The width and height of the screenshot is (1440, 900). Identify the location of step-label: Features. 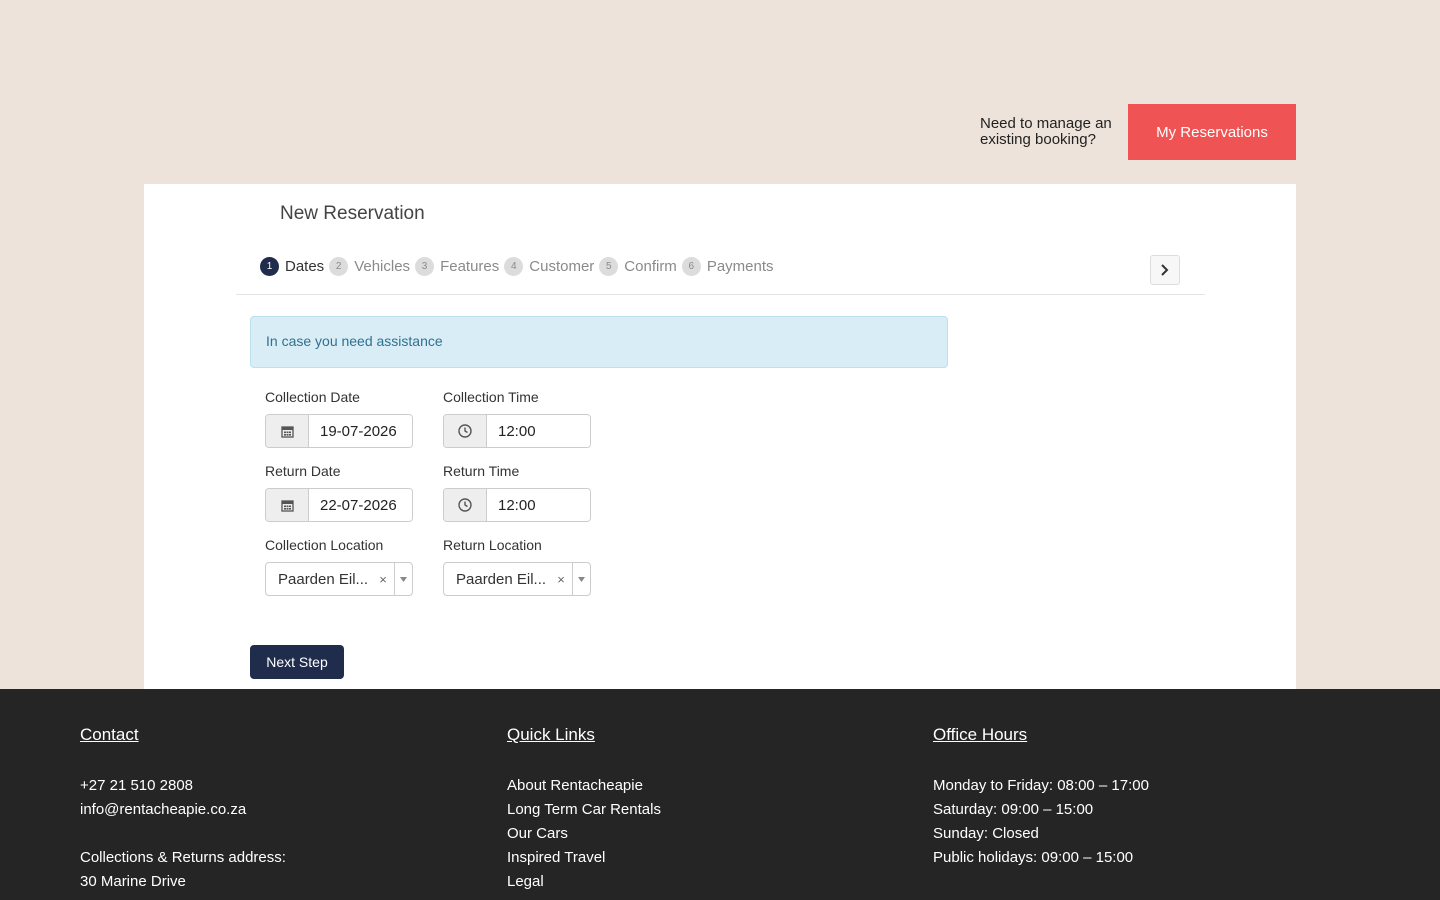
(470, 266).